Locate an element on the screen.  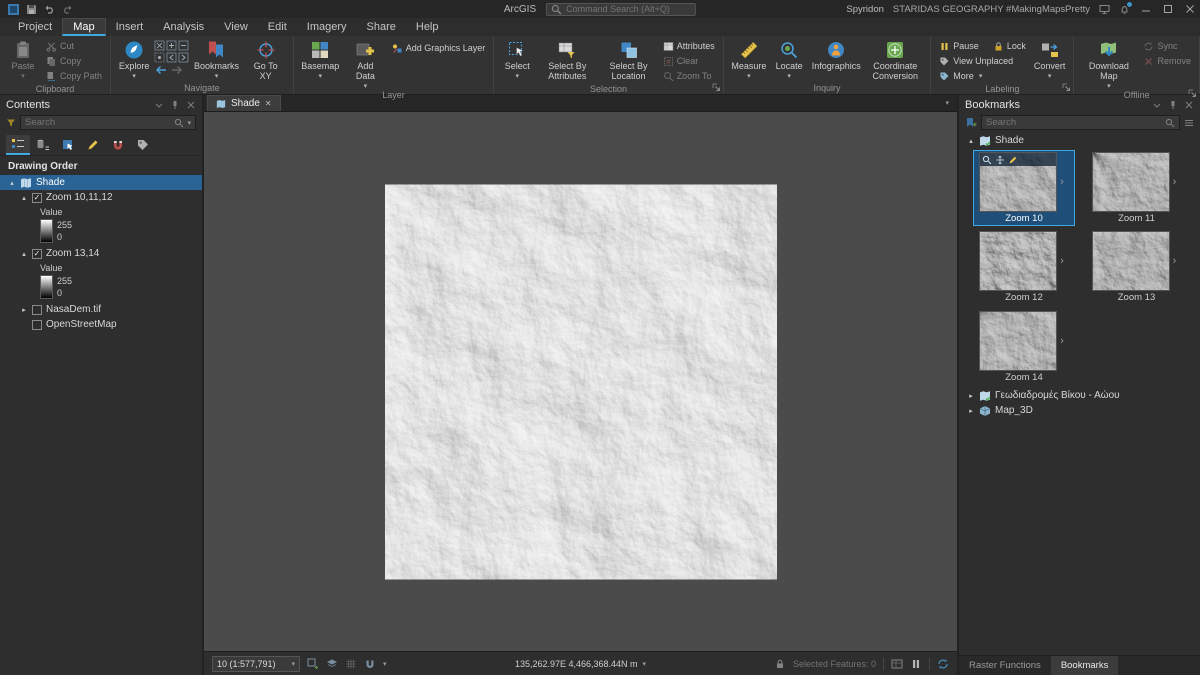
layers-toggle-icon is located at coordinates (332, 664).